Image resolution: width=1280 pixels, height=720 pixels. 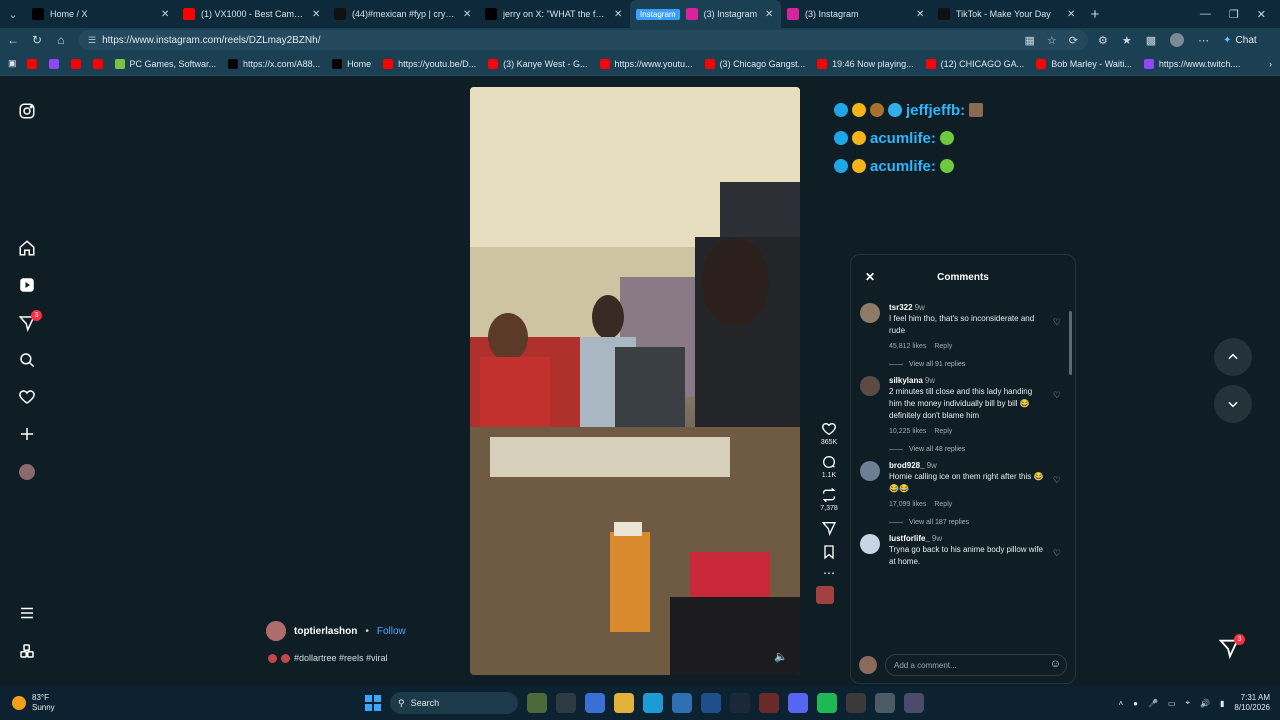 What do you see at coordinates (907, 431) in the screenshot?
I see `comment-likes: 10,225 likes` at bounding box center [907, 431].